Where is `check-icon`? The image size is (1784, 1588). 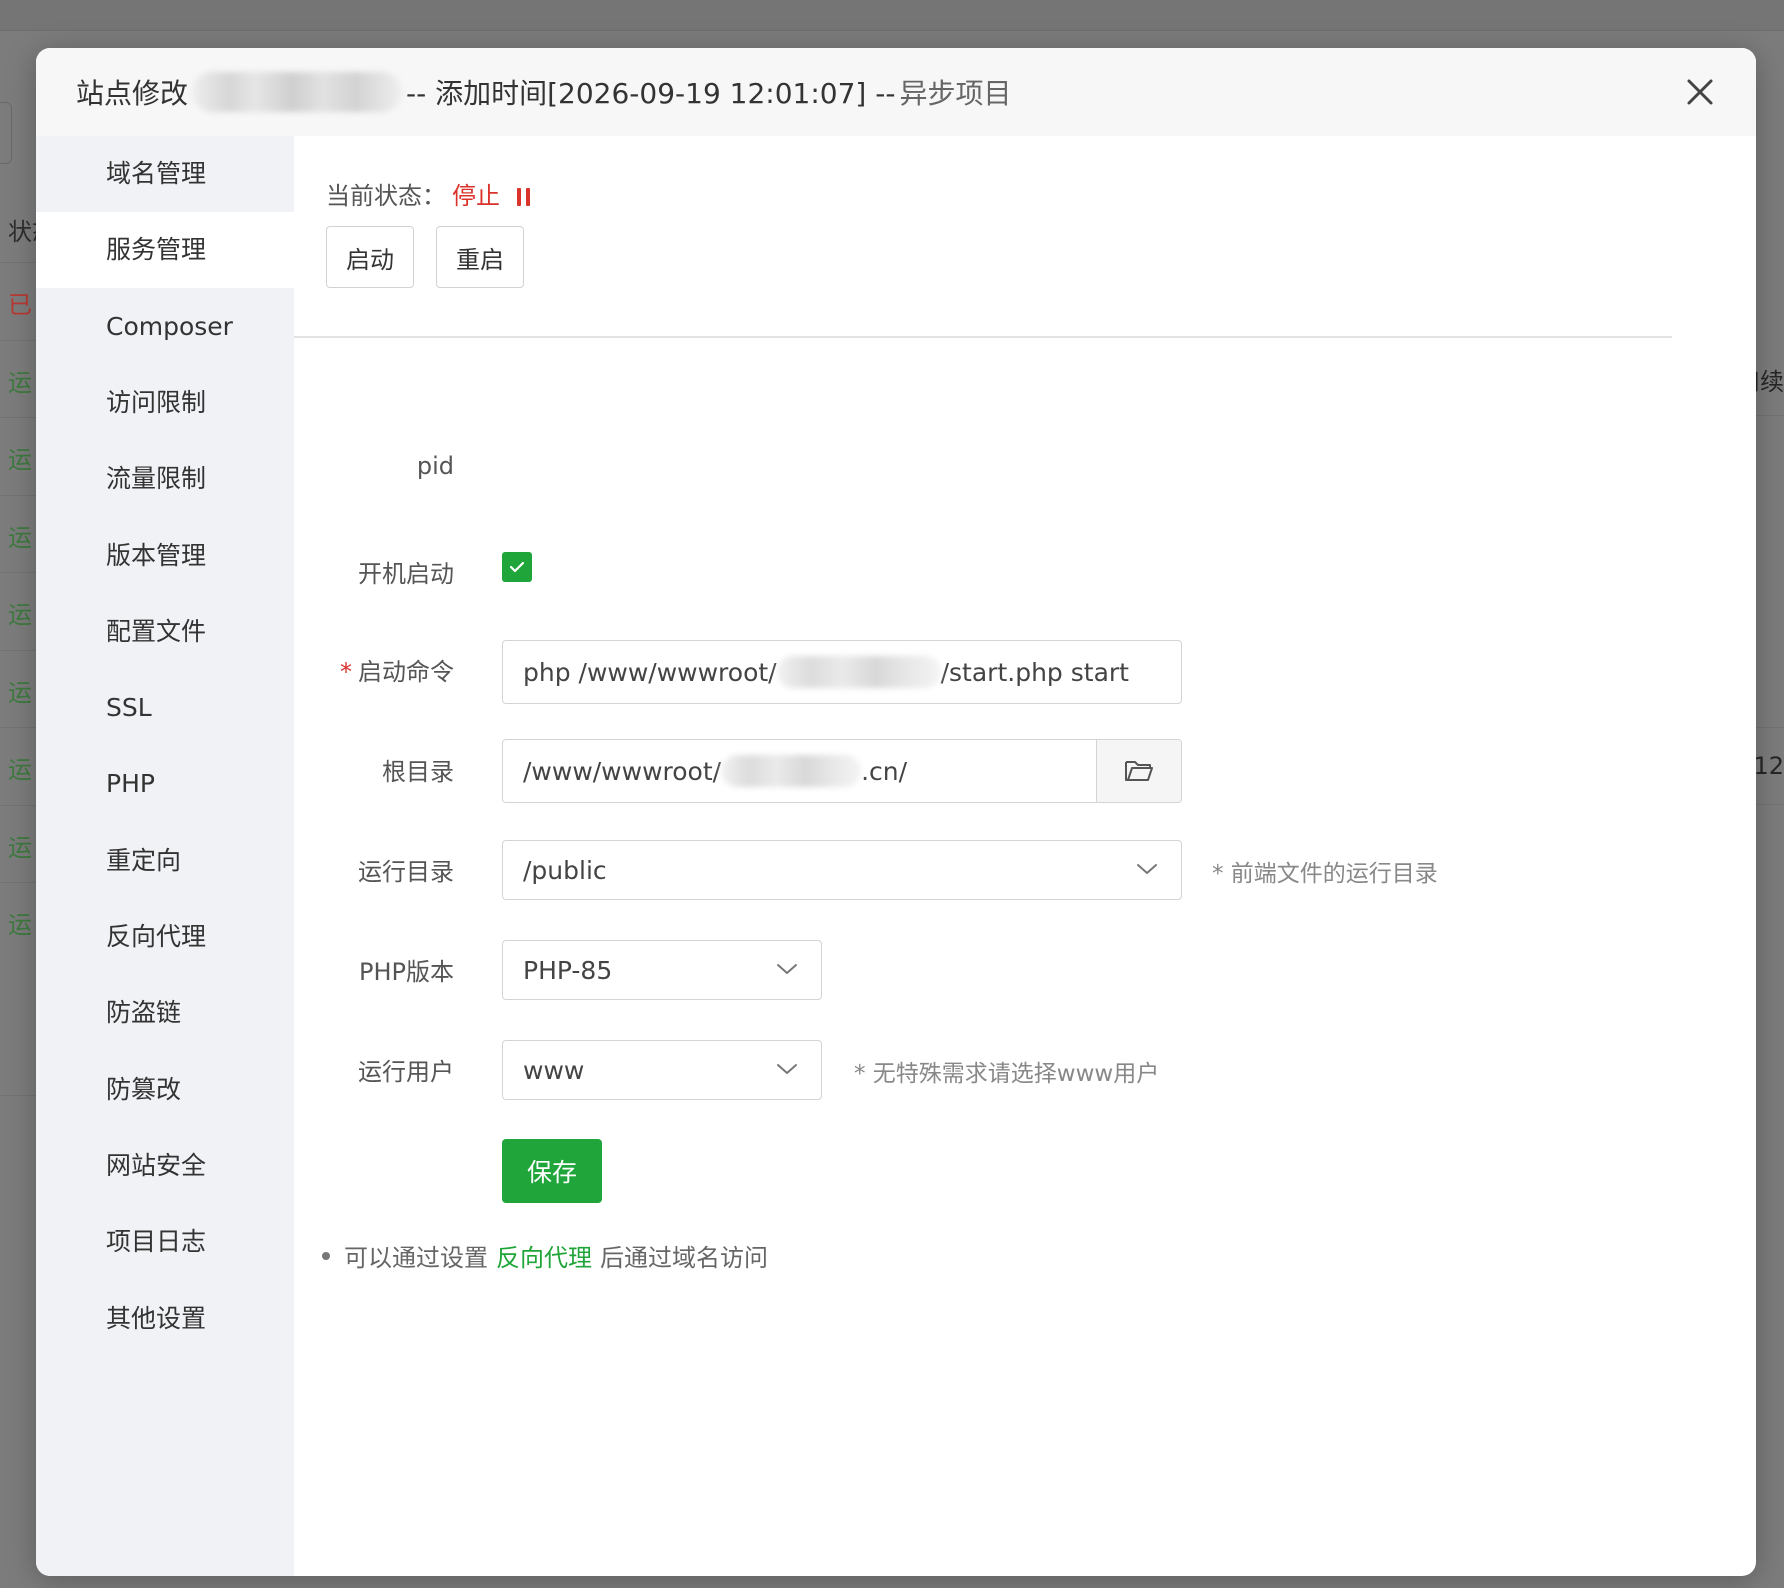
check-icon is located at coordinates (517, 567).